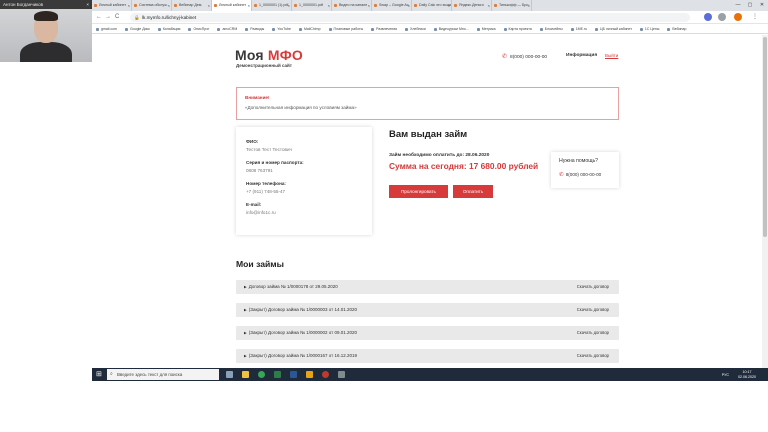 Image resolution: width=768 pixels, height=432 pixels. Describe the element at coordinates (245, 374) in the screenshot. I see `explorer-icon` at that location.